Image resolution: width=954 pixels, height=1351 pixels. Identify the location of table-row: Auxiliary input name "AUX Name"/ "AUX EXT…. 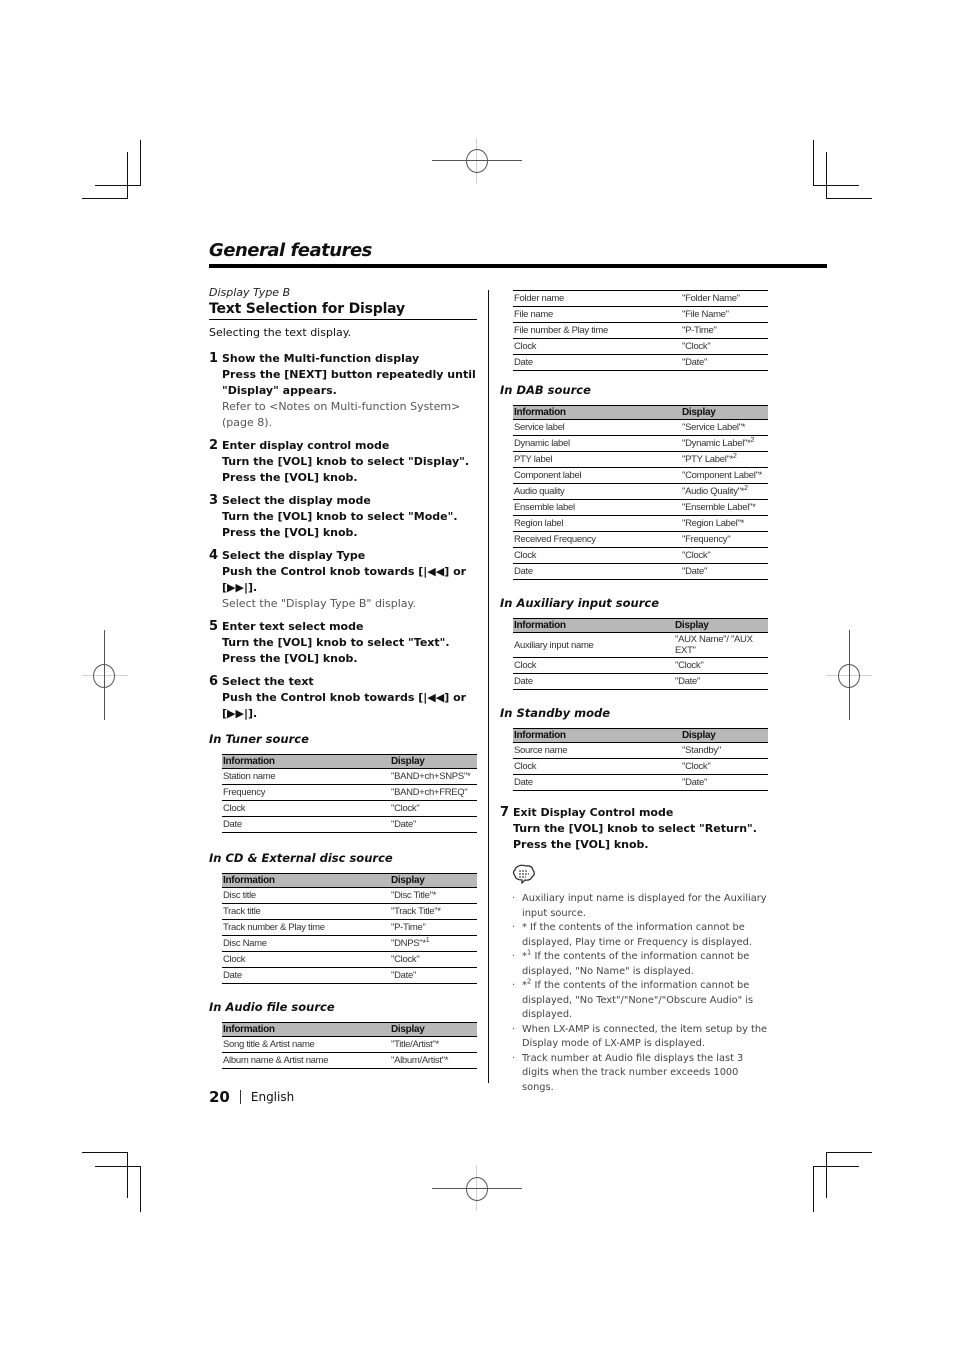
(640, 645).